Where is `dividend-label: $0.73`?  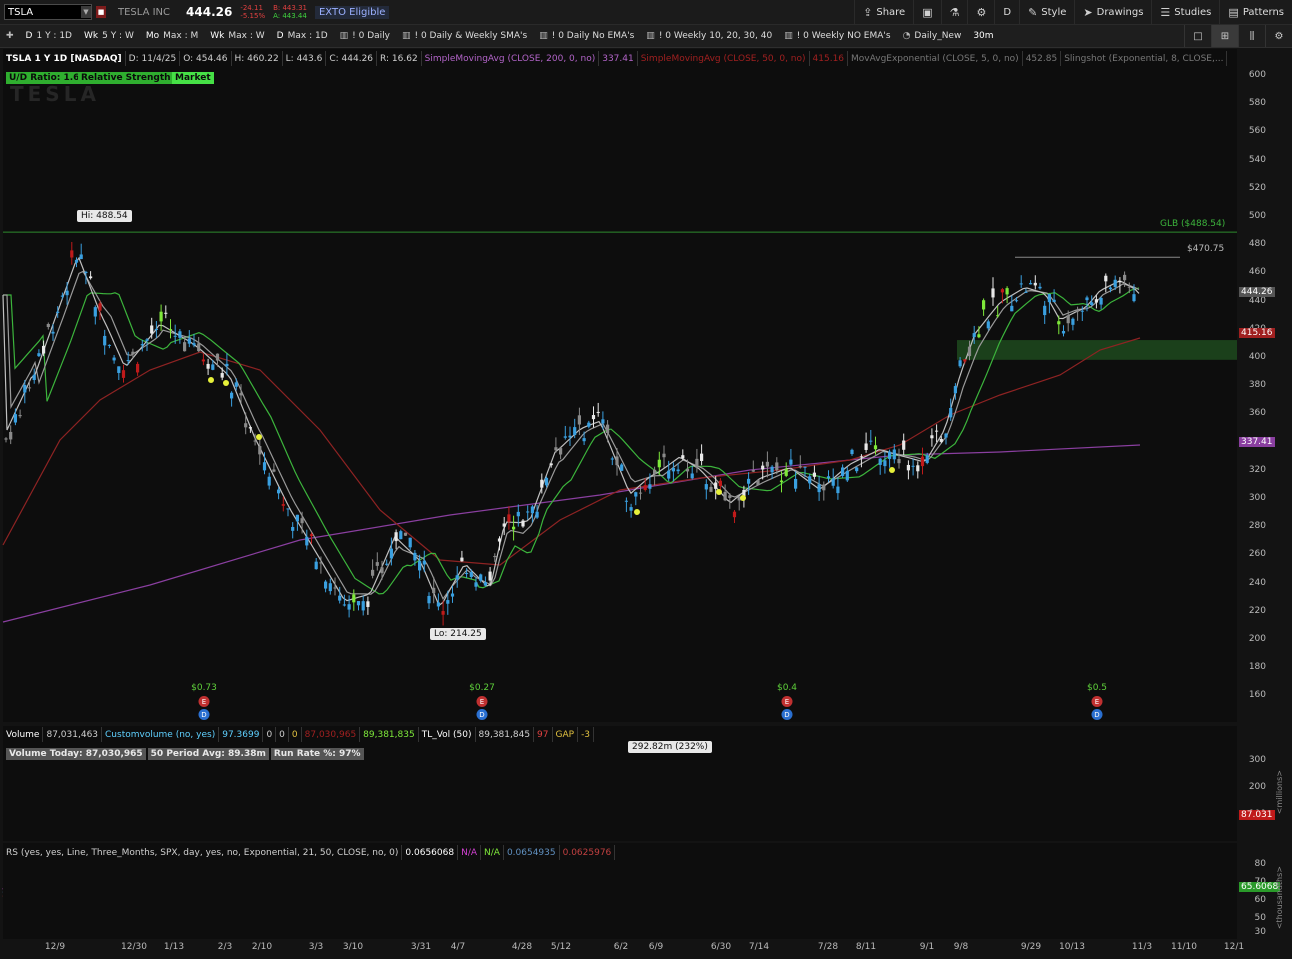 dividend-label: $0.73 is located at coordinates (204, 688).